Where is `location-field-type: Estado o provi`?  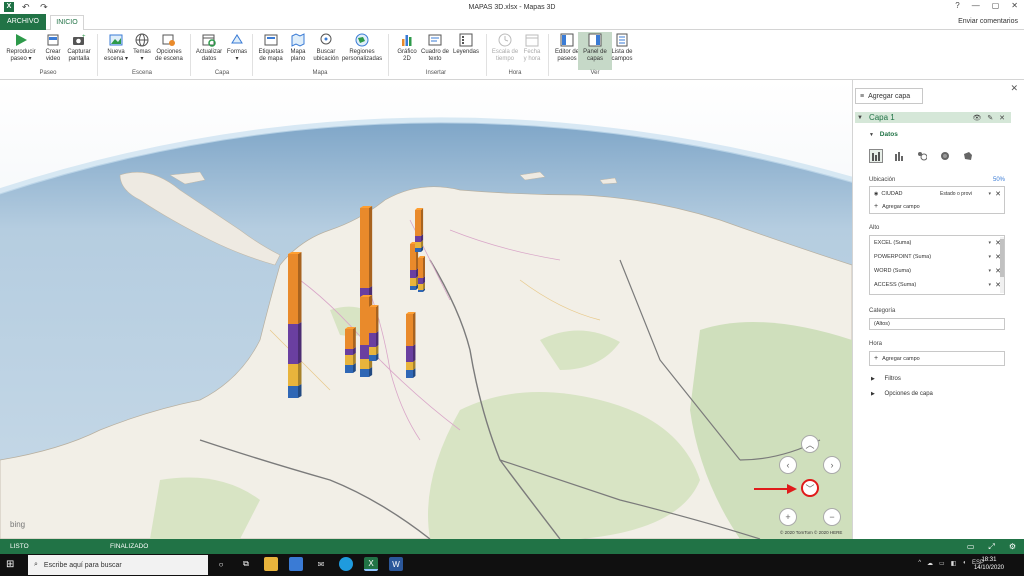
location-field-type: Estado o provi is located at coordinates (956, 194).